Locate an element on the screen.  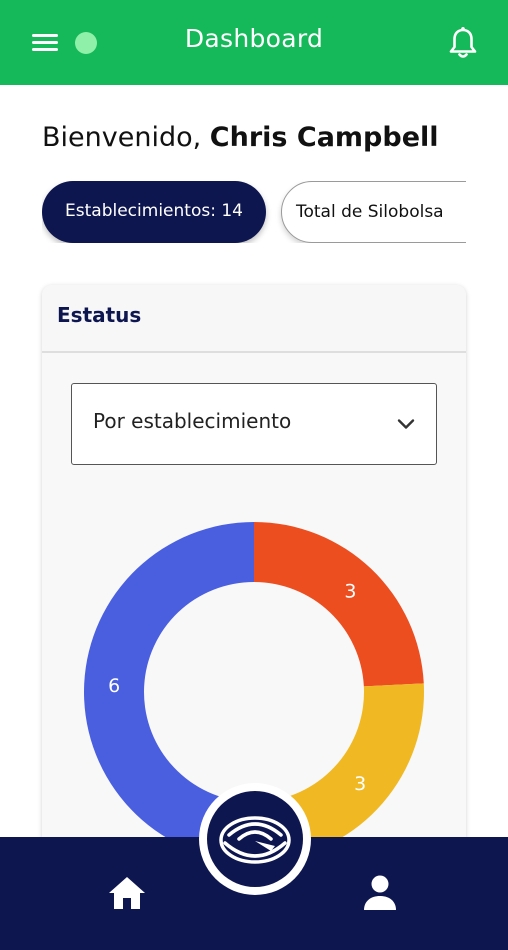
fab-background is located at coordinates (255, 839).